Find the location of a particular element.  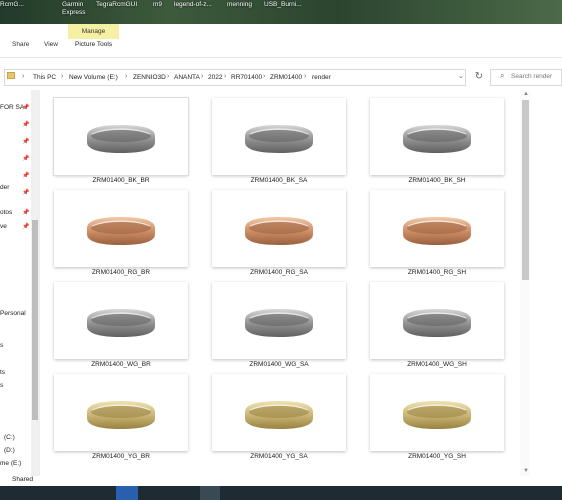

file-view-scrollbar-thumb is located at coordinates (525, 190).